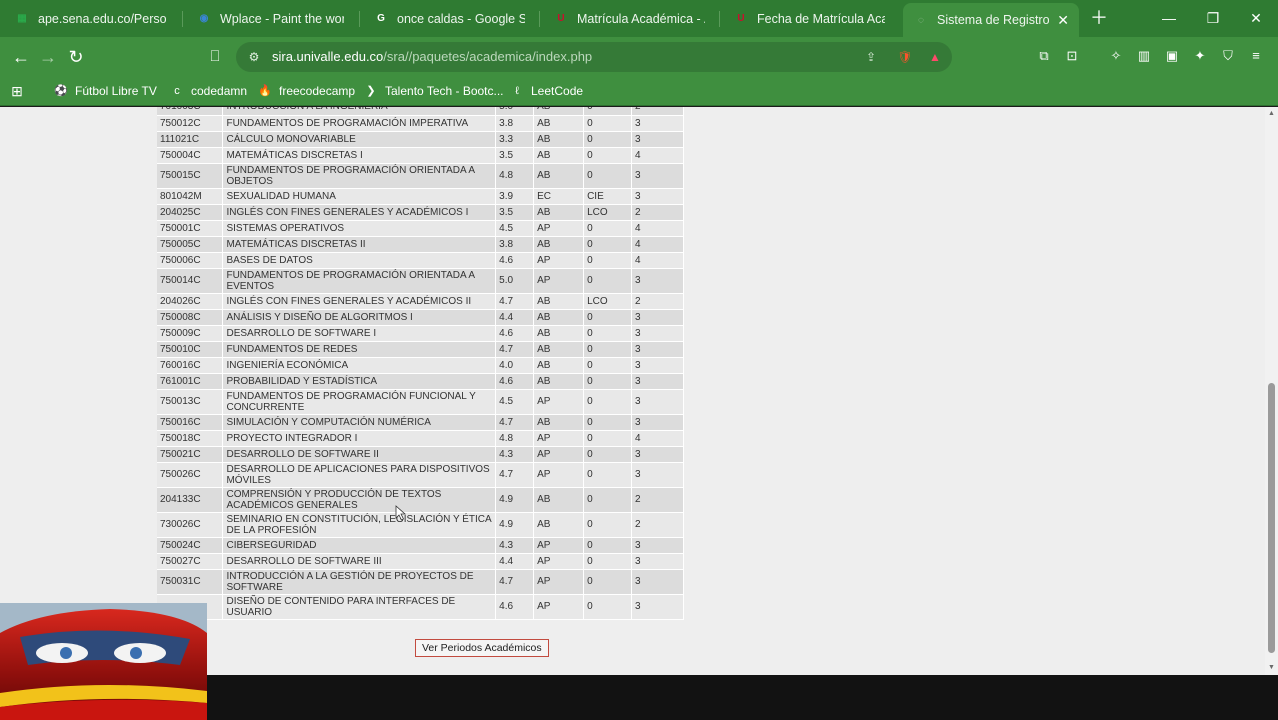  Describe the element at coordinates (557, 91) in the screenshot. I see `bookmark-label: LeetCode` at that location.